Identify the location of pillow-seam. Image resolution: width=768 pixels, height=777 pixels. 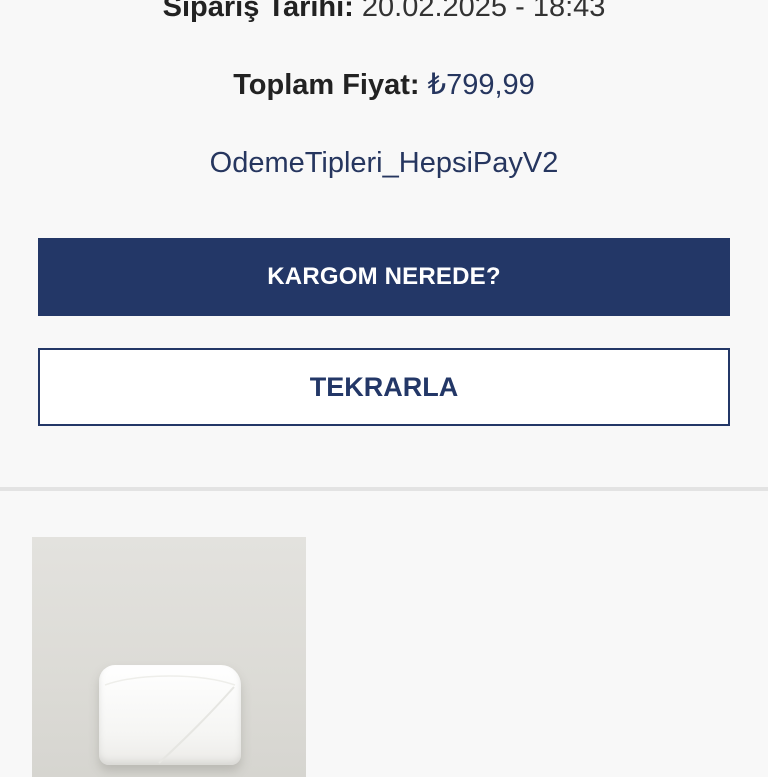
(170, 719).